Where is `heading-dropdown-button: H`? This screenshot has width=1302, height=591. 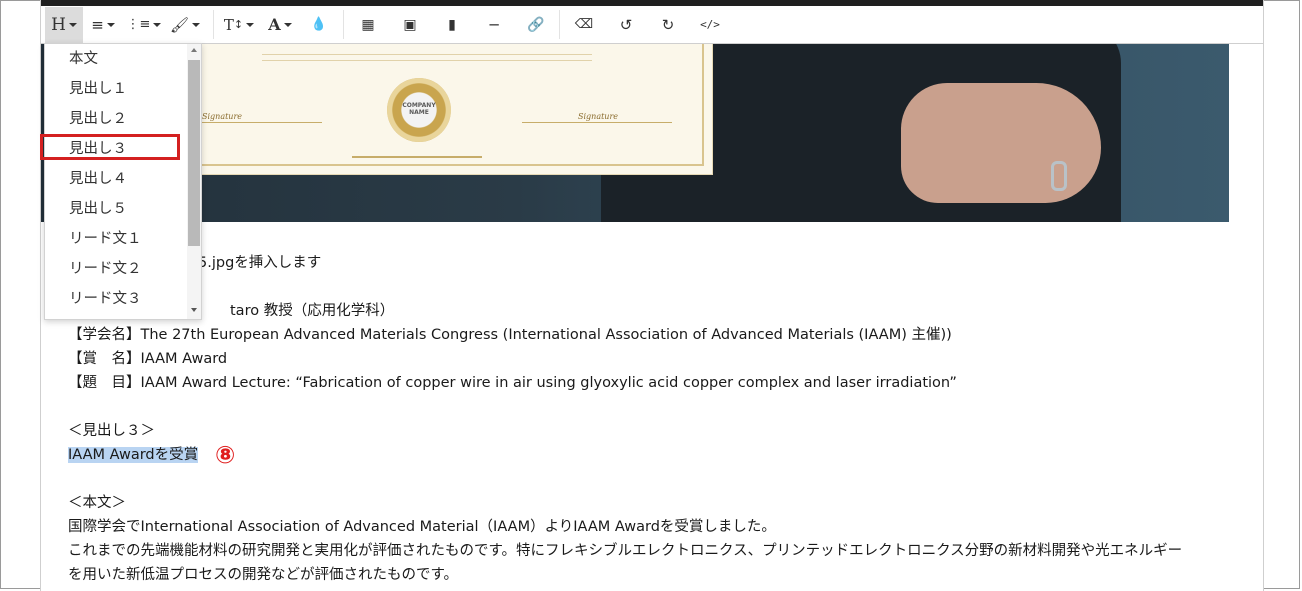
heading-dropdown-button: H is located at coordinates (64, 24).